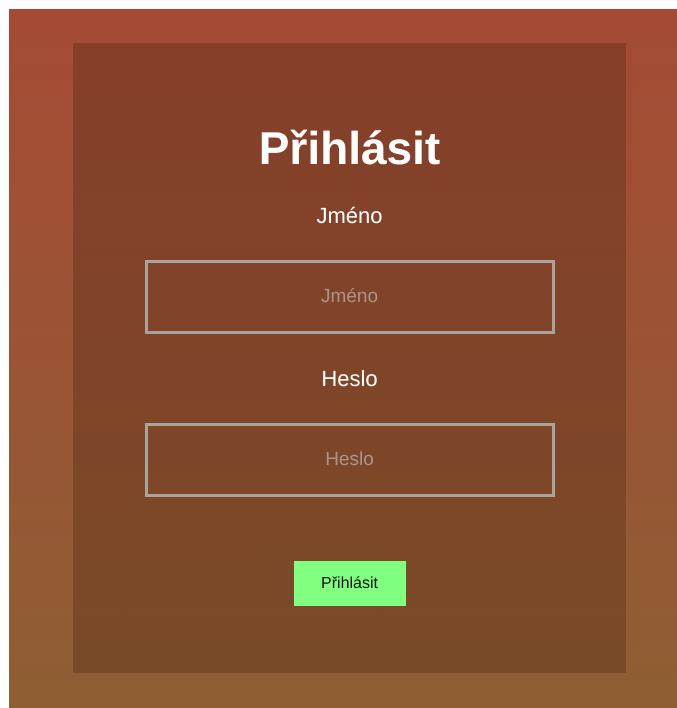 This screenshot has width=677, height=708. Describe the element at coordinates (349, 216) in the screenshot. I see `field-label: Jméno` at that location.